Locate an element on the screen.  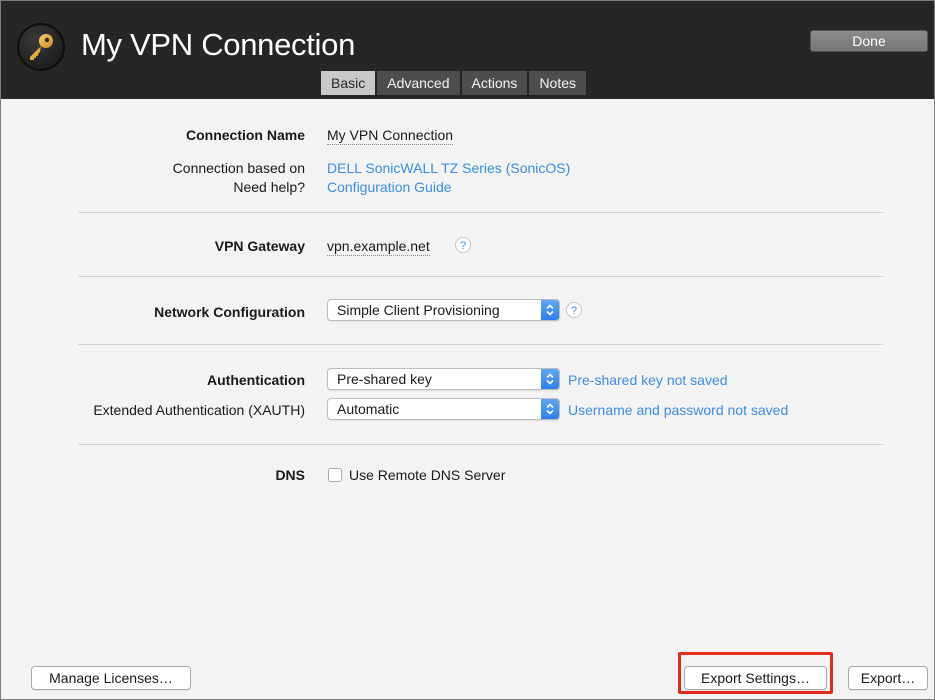
network-configuration-value: Simple Client Provisioning is located at coordinates (418, 310).